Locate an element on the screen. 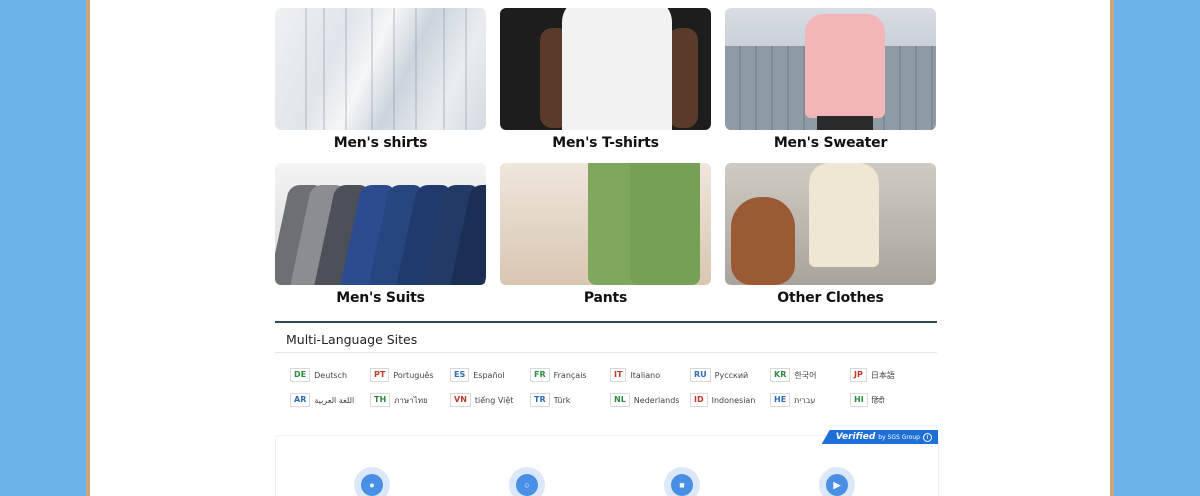 Image resolution: width=1200 pixels, height=496 pixels. language-name: Français is located at coordinates (570, 375).